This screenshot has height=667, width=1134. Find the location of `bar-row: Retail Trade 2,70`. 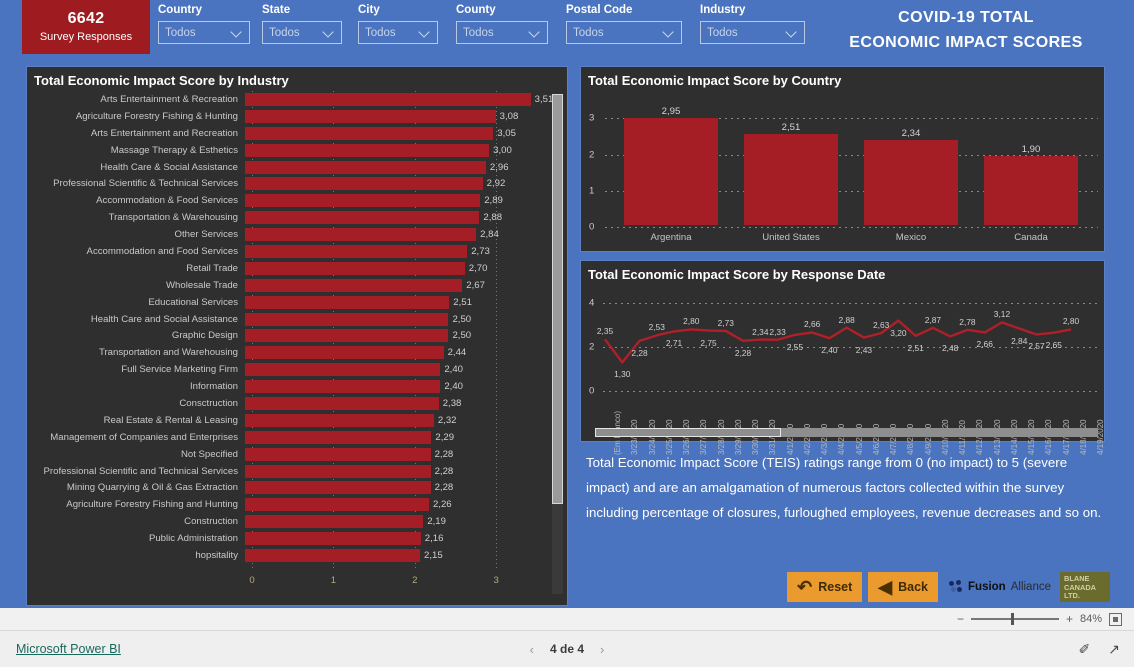

bar-row: Retail Trade 2,70 is located at coordinates (292, 268).